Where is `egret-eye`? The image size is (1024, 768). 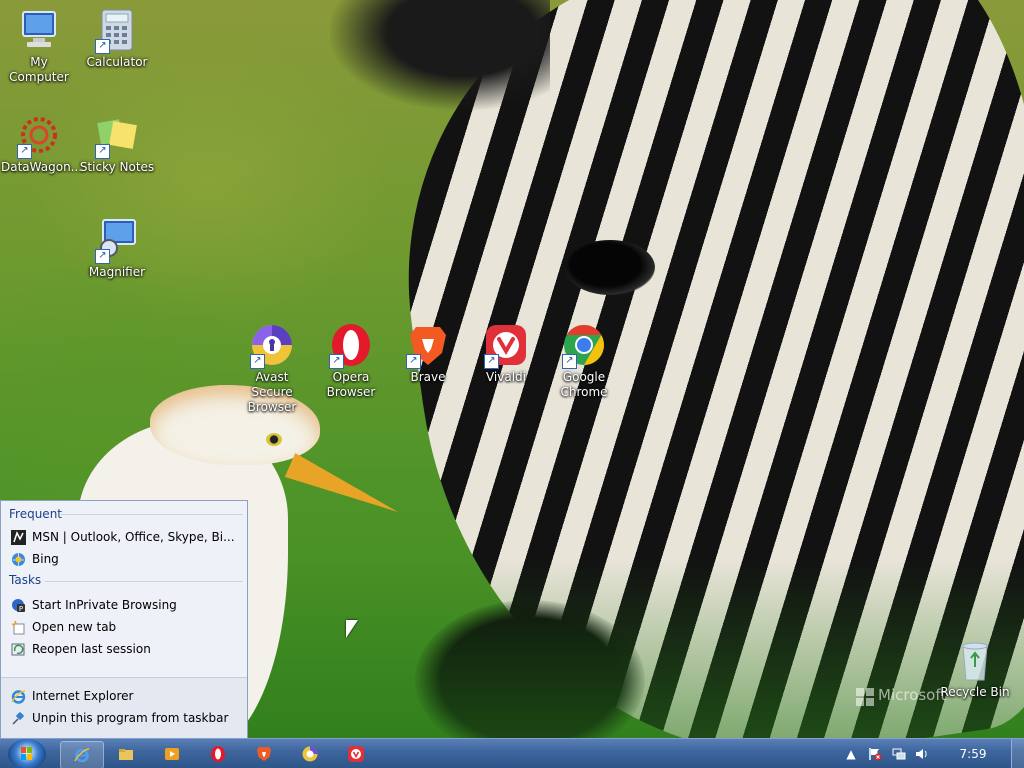
egret-eye is located at coordinates (274, 439).